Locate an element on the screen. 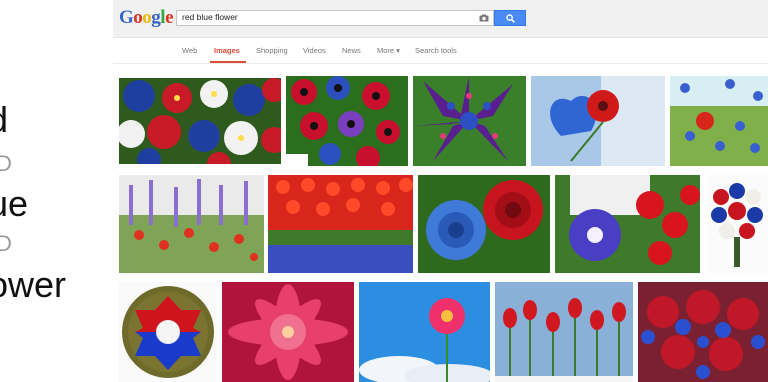 This screenshot has height=382, width=768. image-result-poppies-cornflowers is located at coordinates (719, 121).